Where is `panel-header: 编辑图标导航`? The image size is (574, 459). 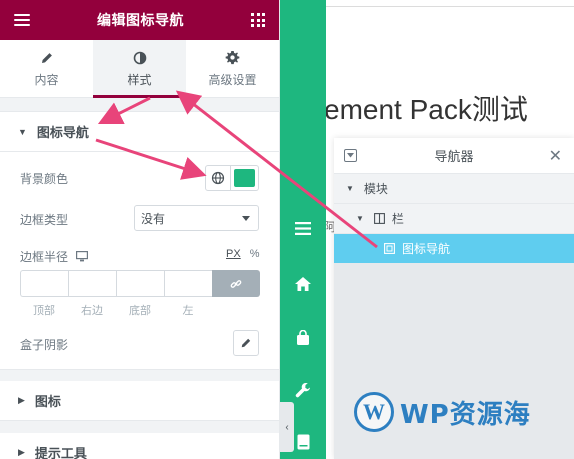
panel-header: 编辑图标导航 is located at coordinates (139, 20).